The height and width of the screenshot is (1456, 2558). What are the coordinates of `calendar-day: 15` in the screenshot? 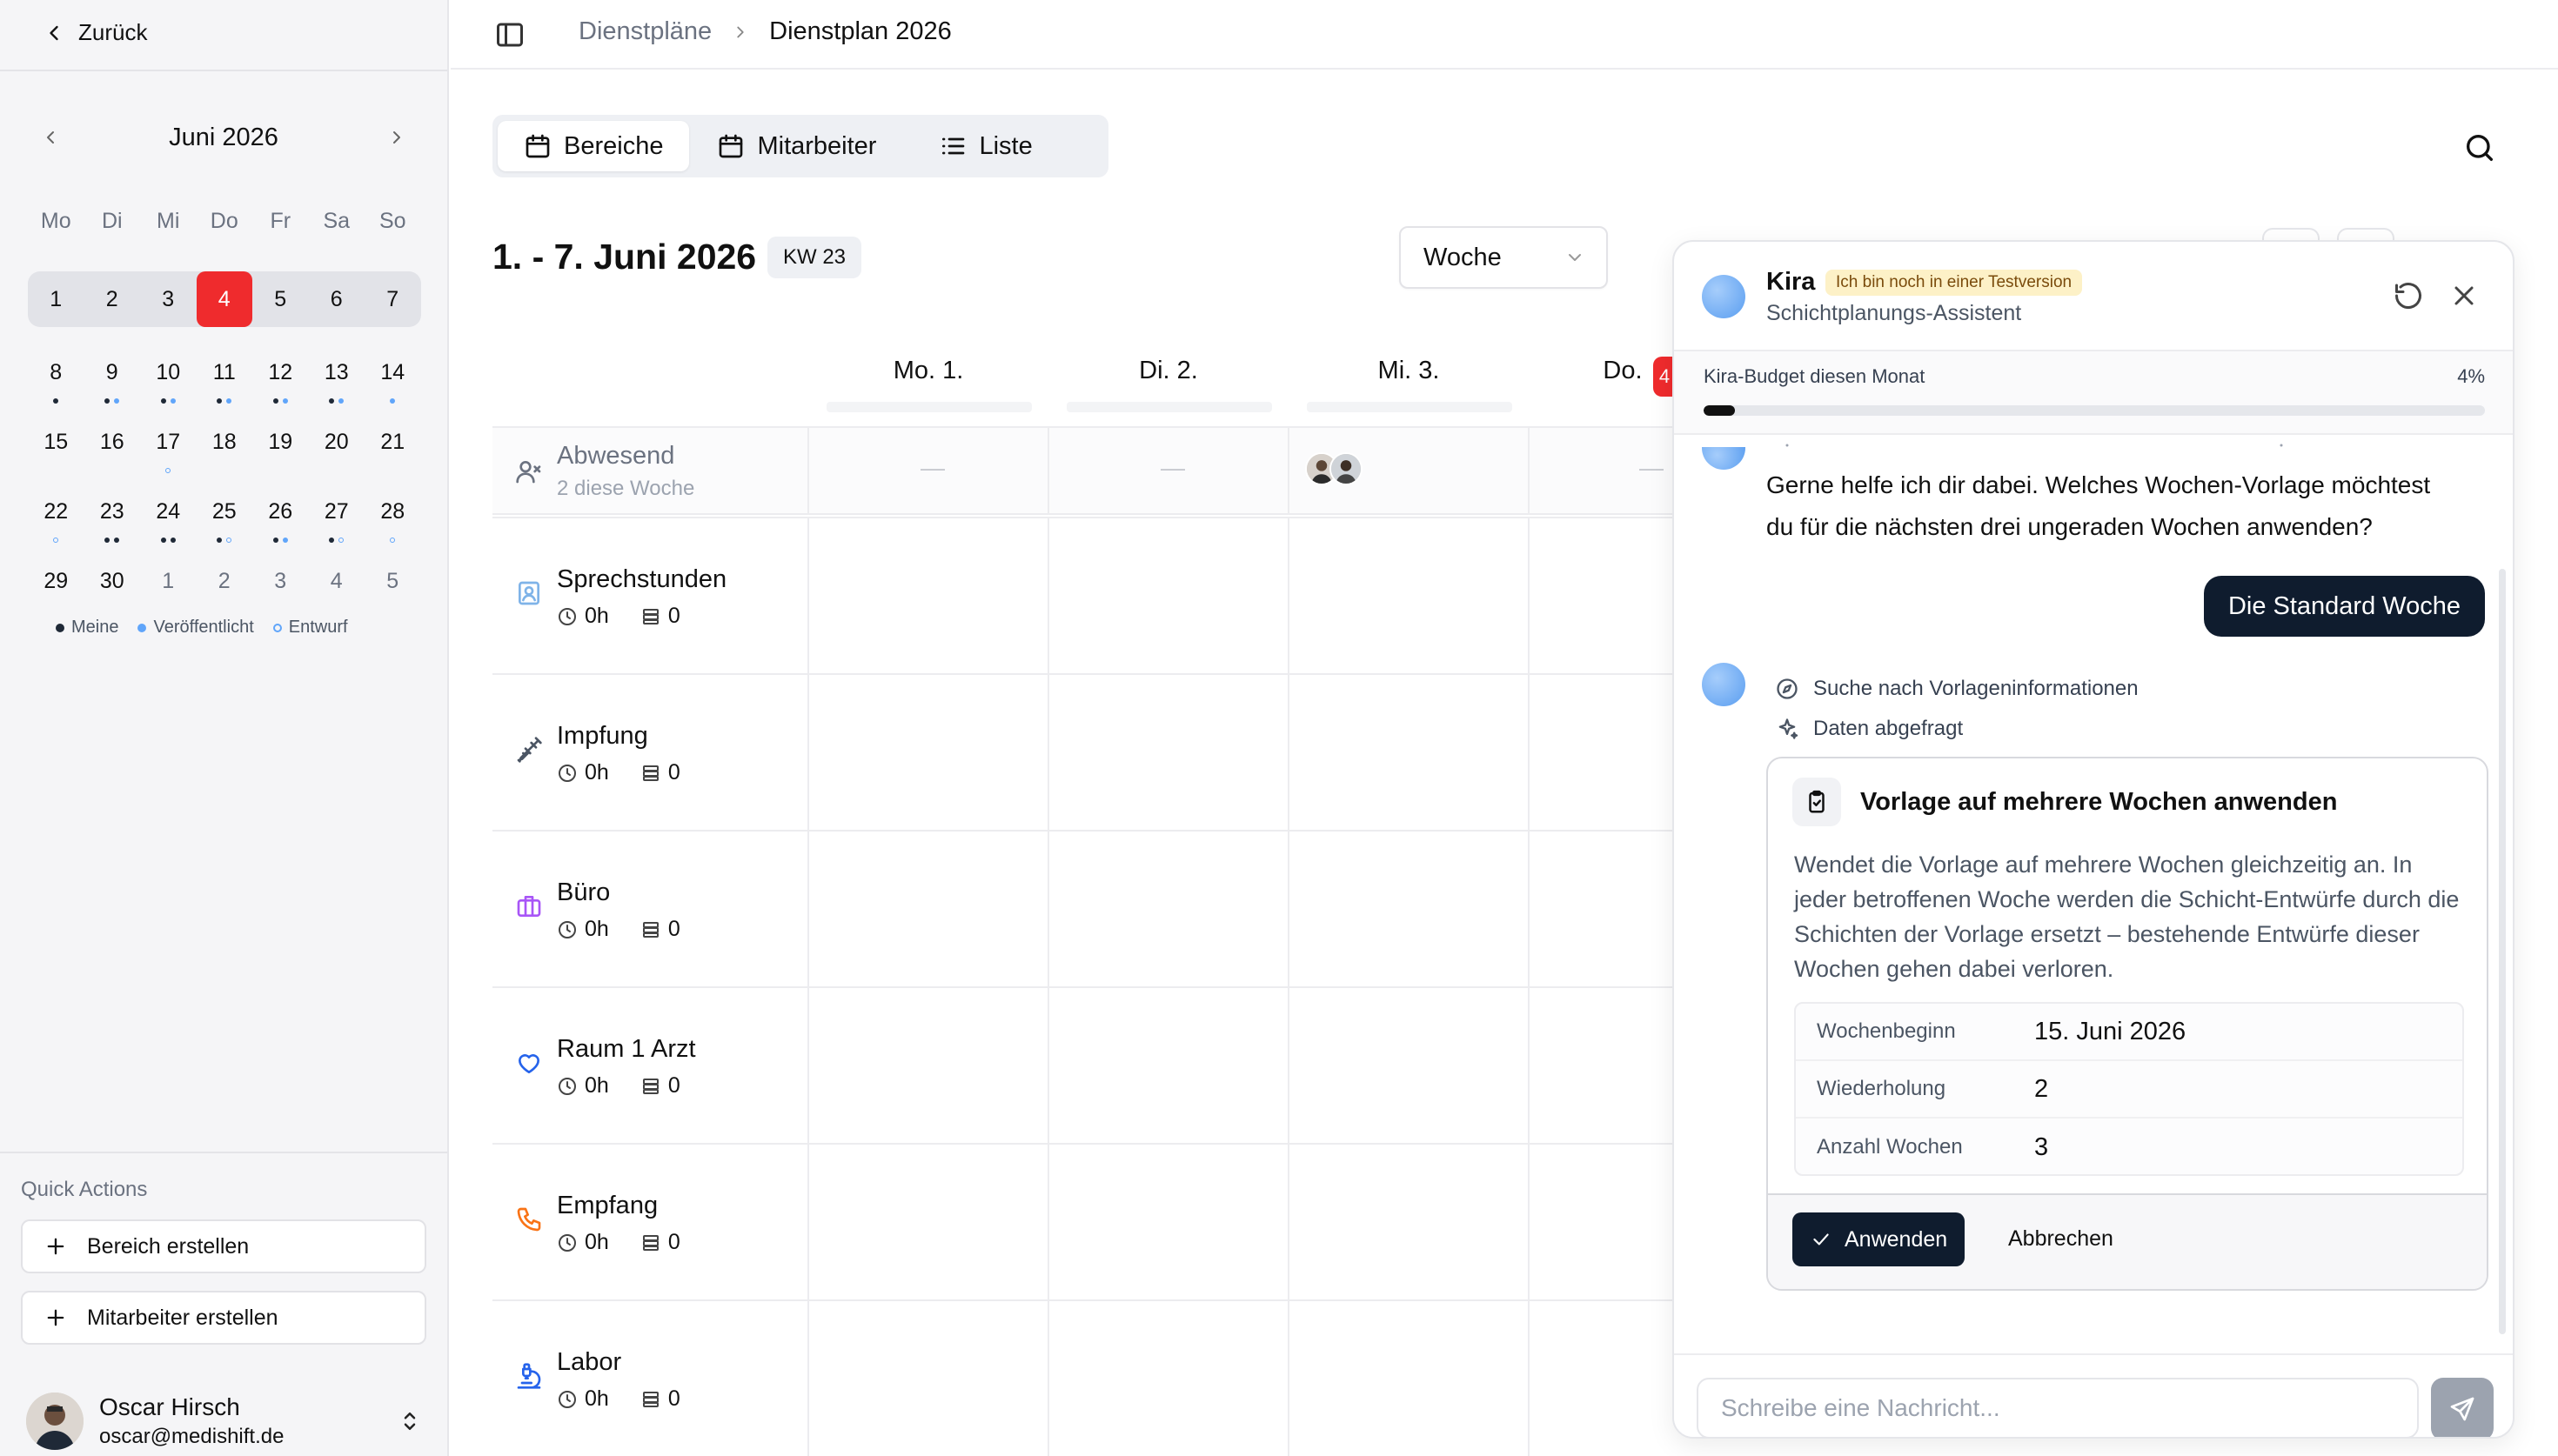 It's located at (56, 442).